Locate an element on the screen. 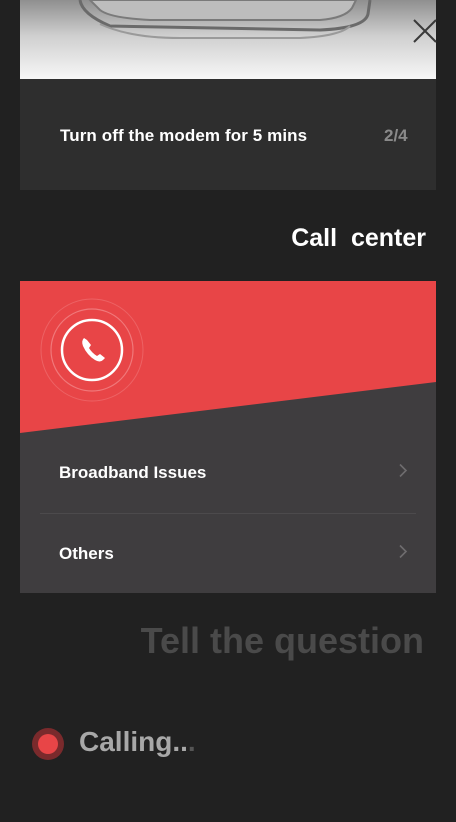 Image resolution: width=456 pixels, height=822 pixels. calling-status-text: Calling.. is located at coordinates (133, 741).